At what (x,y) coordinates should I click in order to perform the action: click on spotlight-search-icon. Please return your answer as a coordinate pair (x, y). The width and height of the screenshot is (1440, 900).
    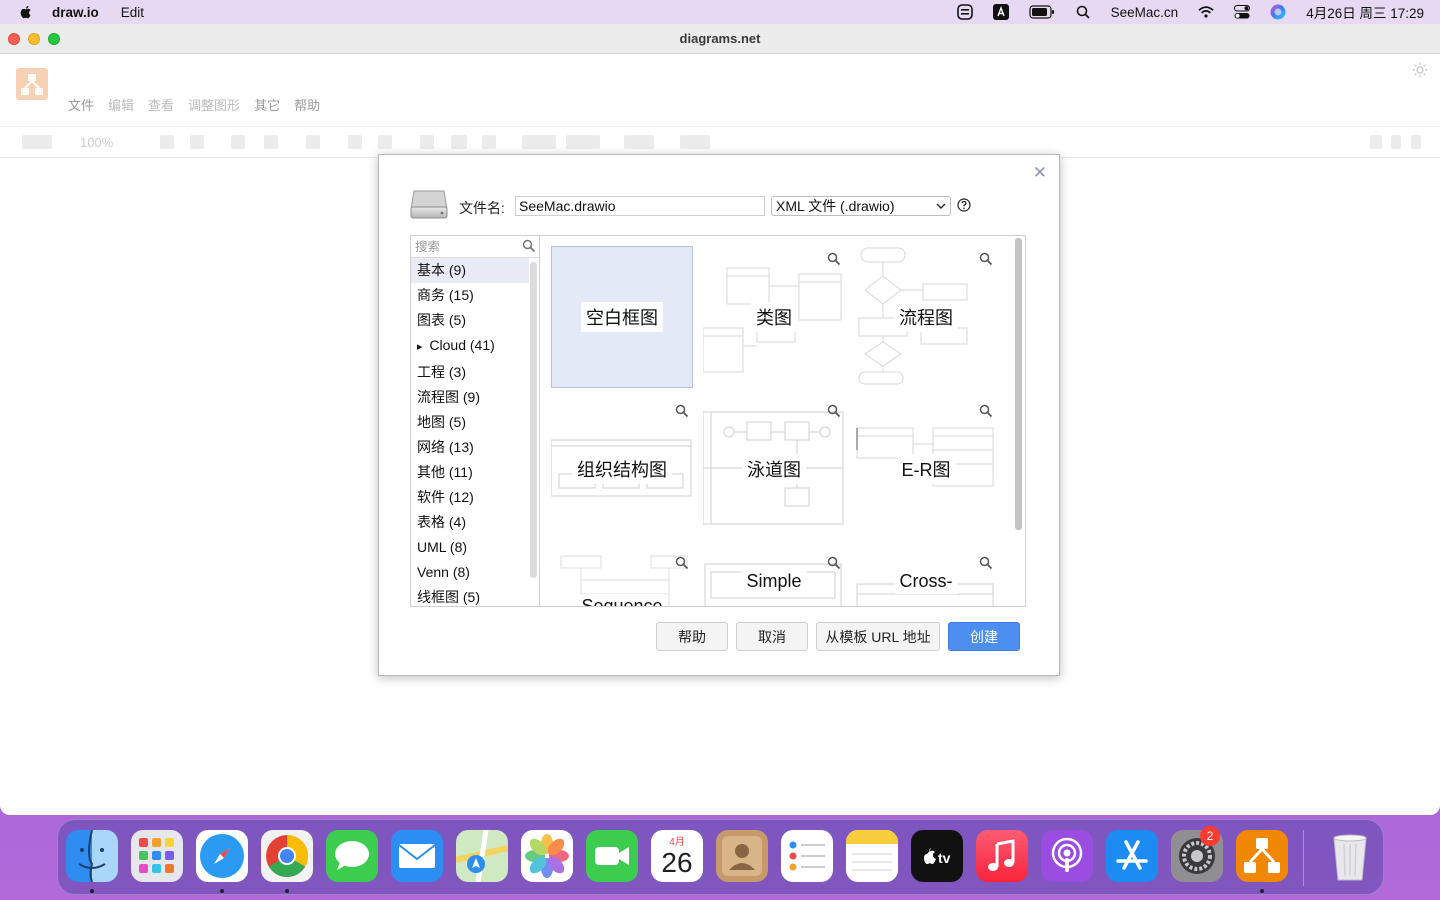
    Looking at the image, I should click on (1083, 12).